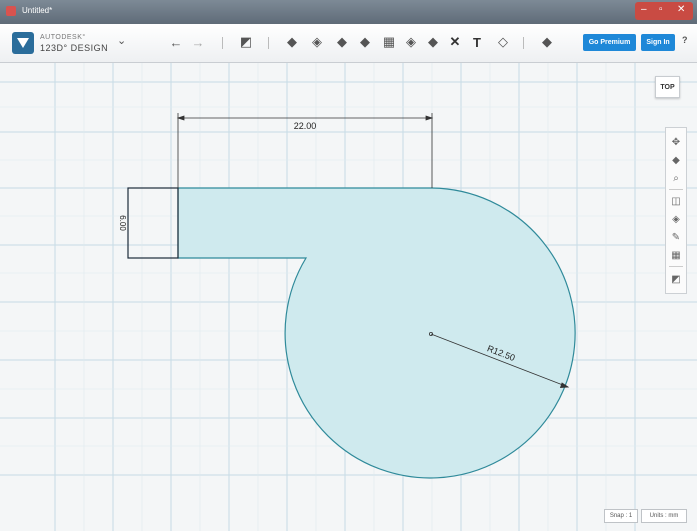 This screenshot has height=531, width=697. What do you see at coordinates (23, 43) in the screenshot?
I see `app-menu-button` at bounding box center [23, 43].